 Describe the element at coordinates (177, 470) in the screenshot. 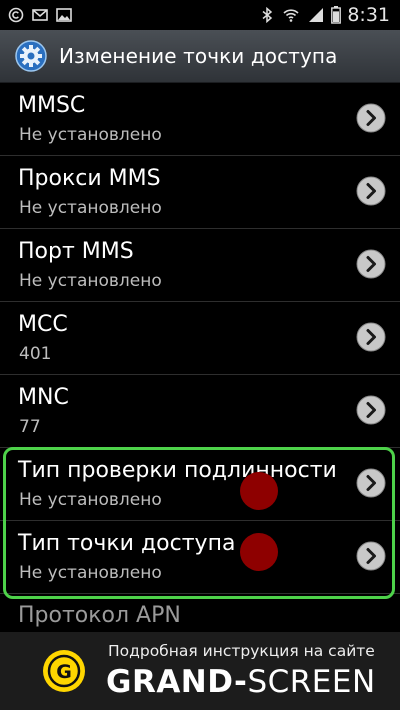

I see `item-label: Тип проверки подлинности` at that location.